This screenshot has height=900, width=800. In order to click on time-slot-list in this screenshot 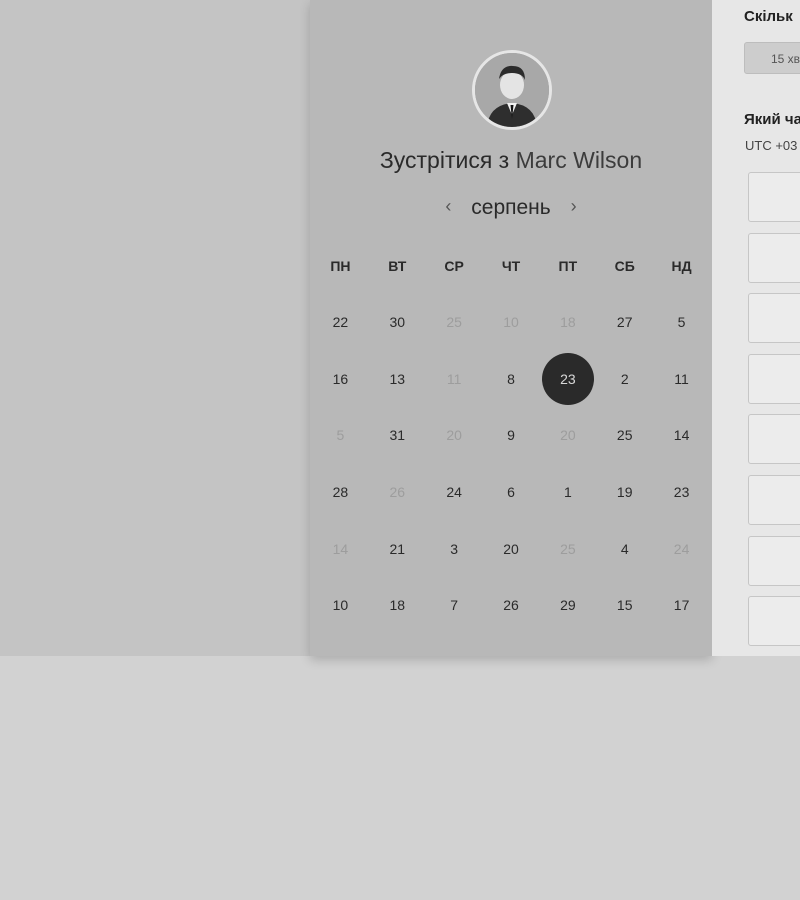, I will do `click(774, 414)`.